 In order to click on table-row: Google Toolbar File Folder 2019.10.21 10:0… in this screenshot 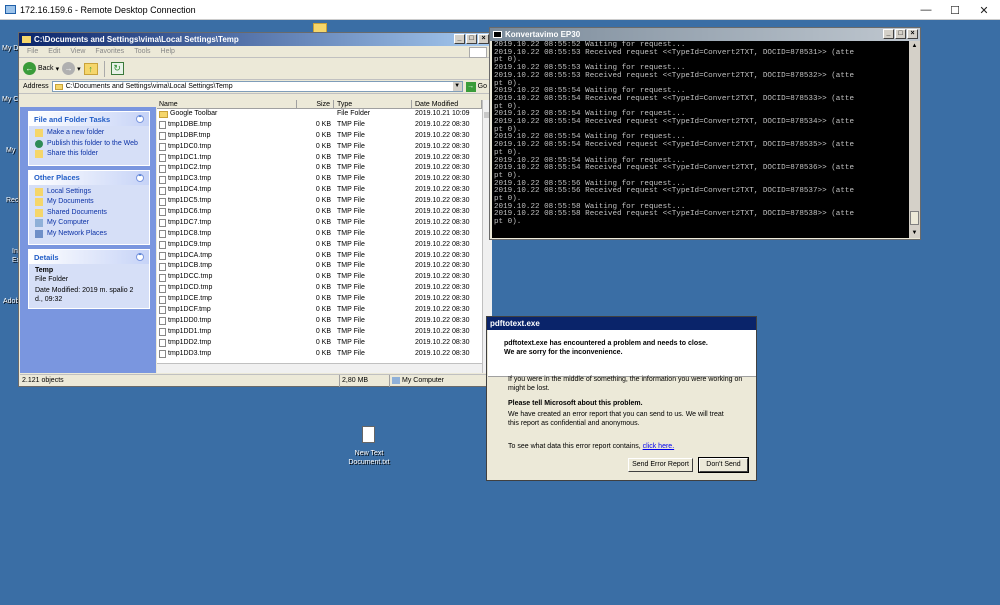, I will do `click(319, 114)`.